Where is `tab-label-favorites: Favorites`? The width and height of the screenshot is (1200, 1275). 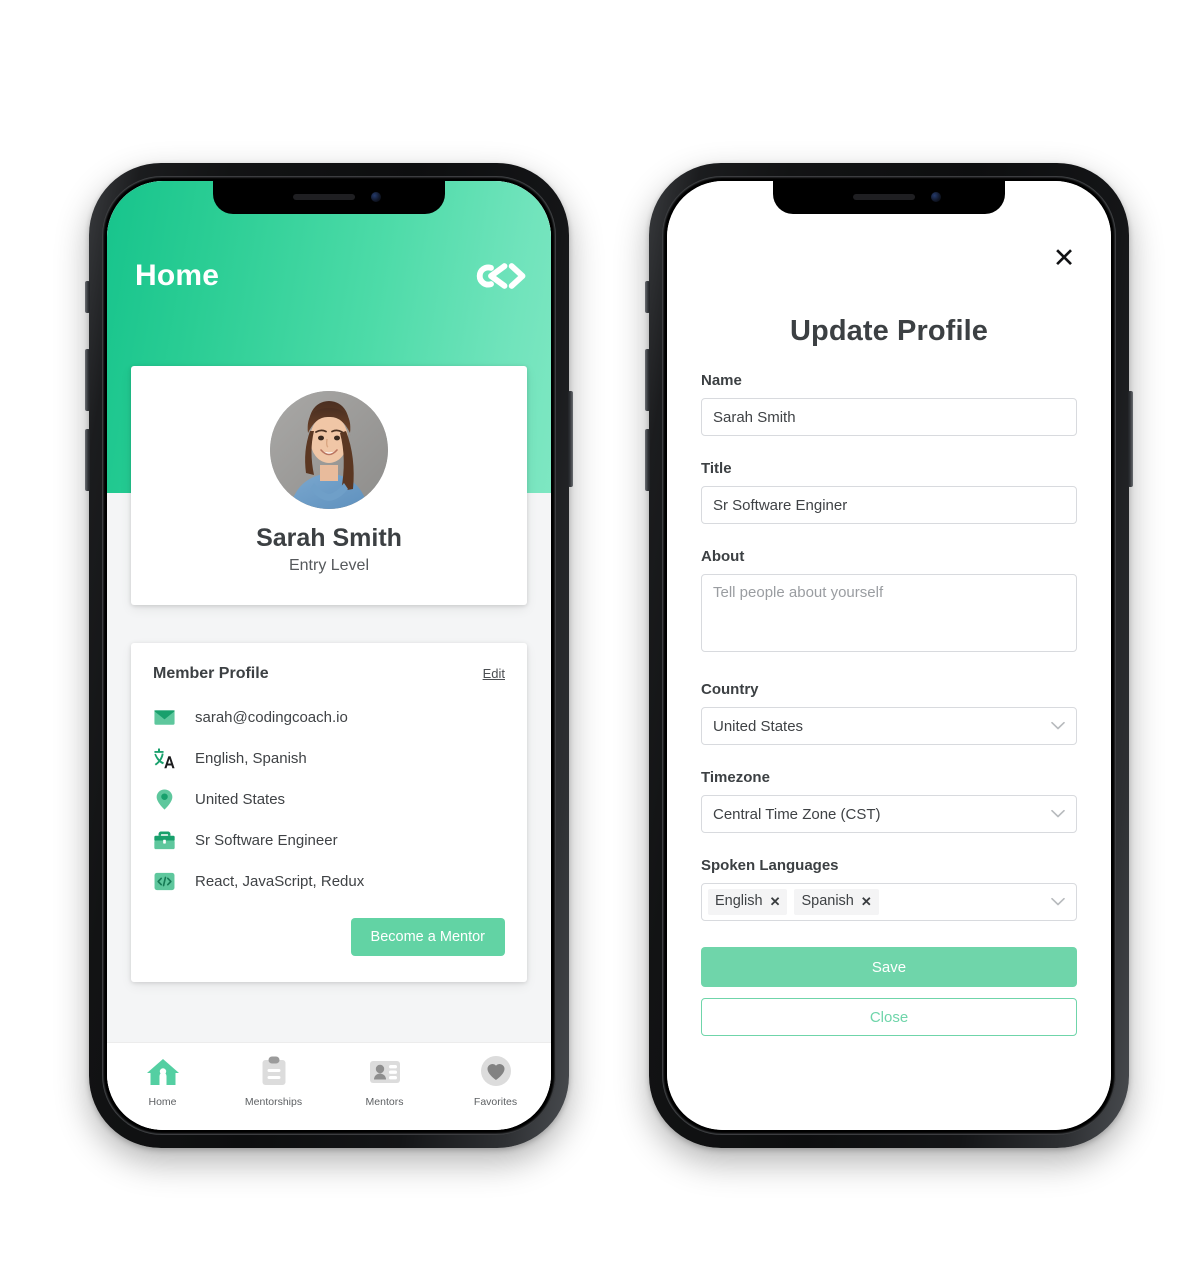
tab-label-favorites: Favorites is located at coordinates (495, 1102).